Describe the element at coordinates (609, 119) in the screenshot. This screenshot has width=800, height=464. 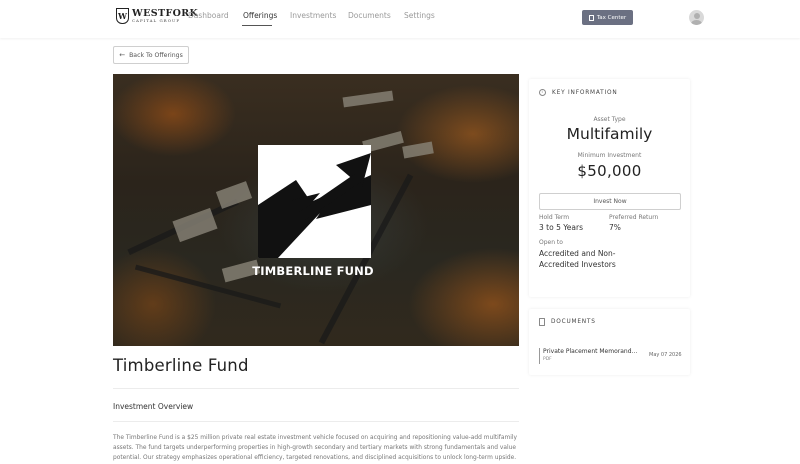
I see `asset-type-label: Asset Type` at that location.